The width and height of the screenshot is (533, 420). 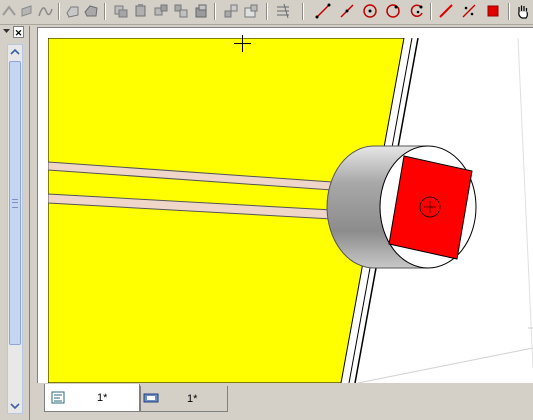 I want to click on measure-point-icon, so click(x=9, y=11).